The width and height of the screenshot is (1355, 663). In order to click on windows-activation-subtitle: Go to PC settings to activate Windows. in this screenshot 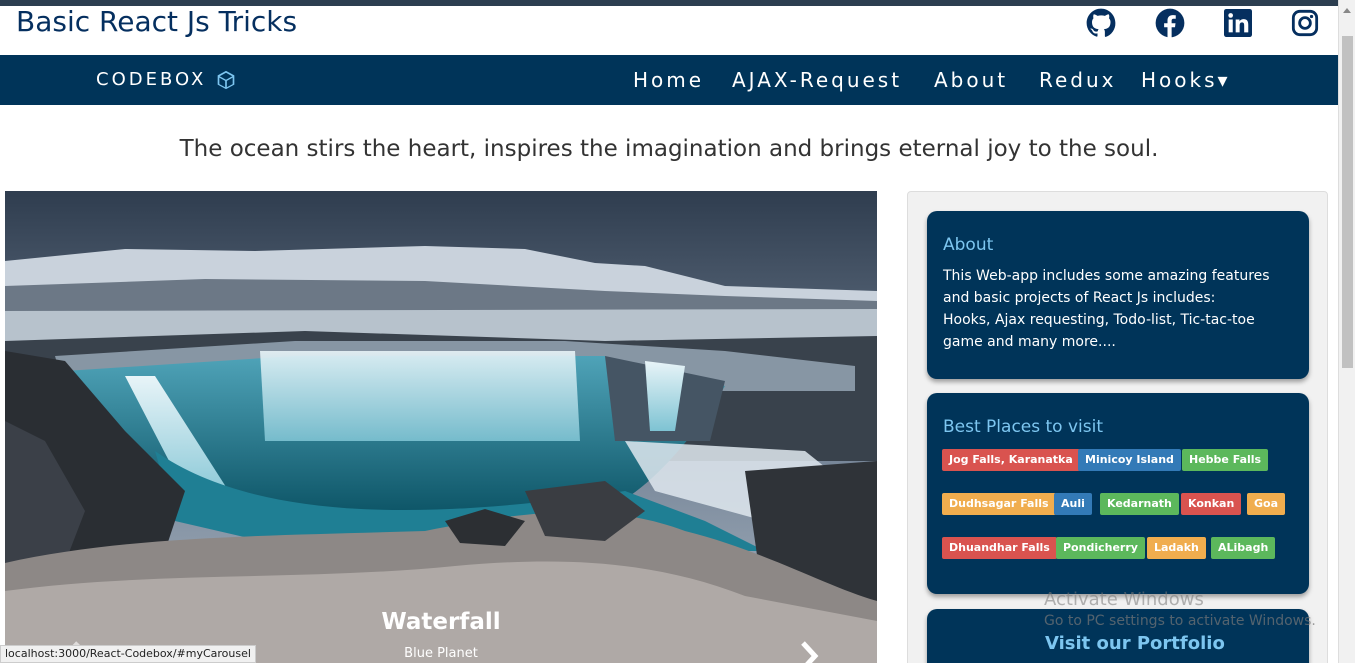, I will do `click(1180, 621)`.